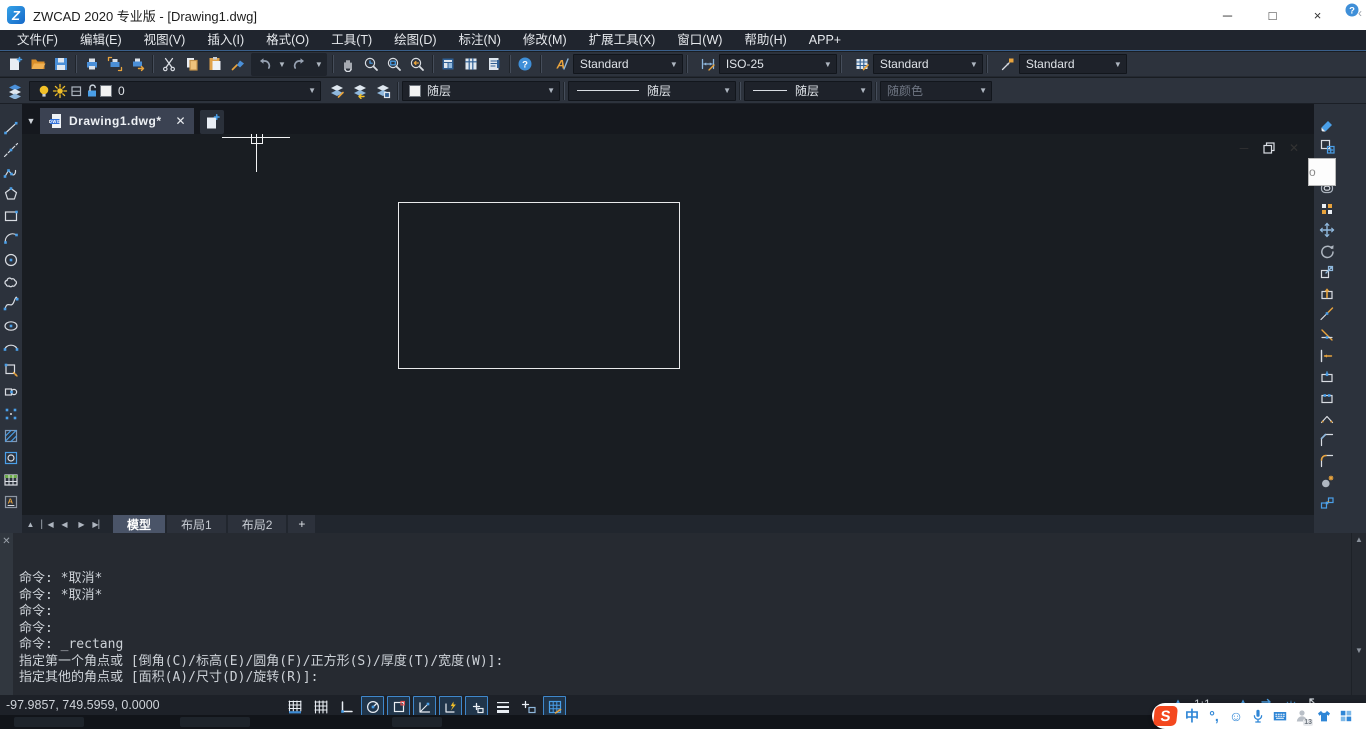 This screenshot has height=729, width=1366. Describe the element at coordinates (481, 90) in the screenshot. I see `color-select: 随层 ▼` at that location.